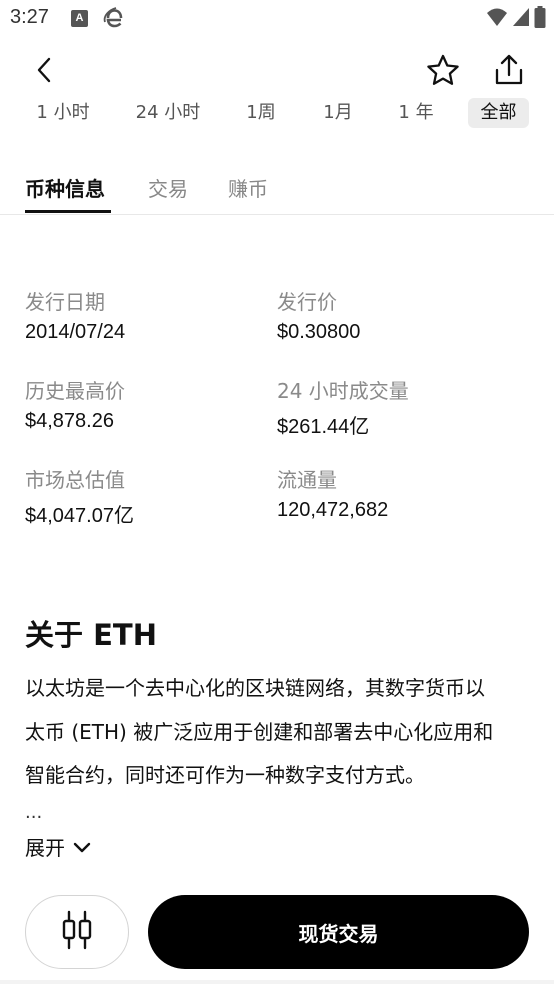  Describe the element at coordinates (540, 19) in the screenshot. I see `battery-icon` at that location.